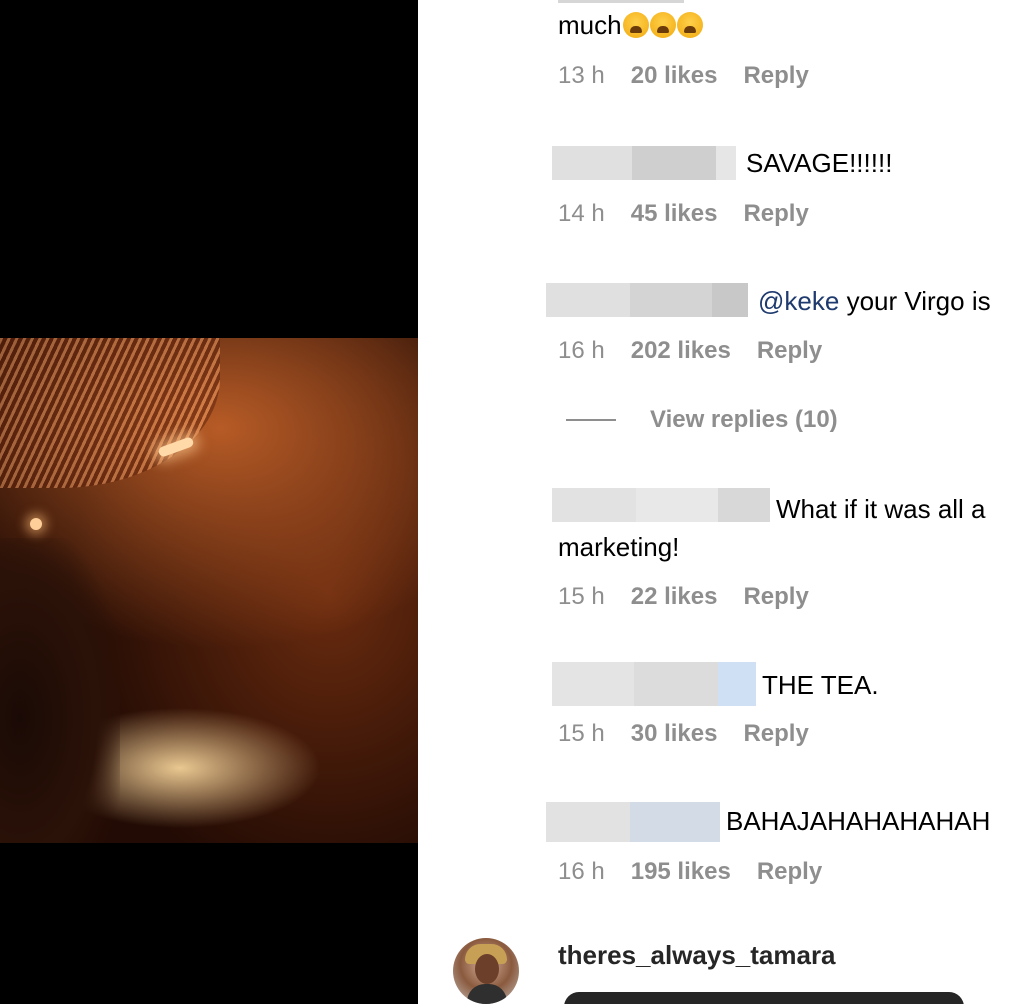  I want to click on view-replies-divider, so click(591, 420).